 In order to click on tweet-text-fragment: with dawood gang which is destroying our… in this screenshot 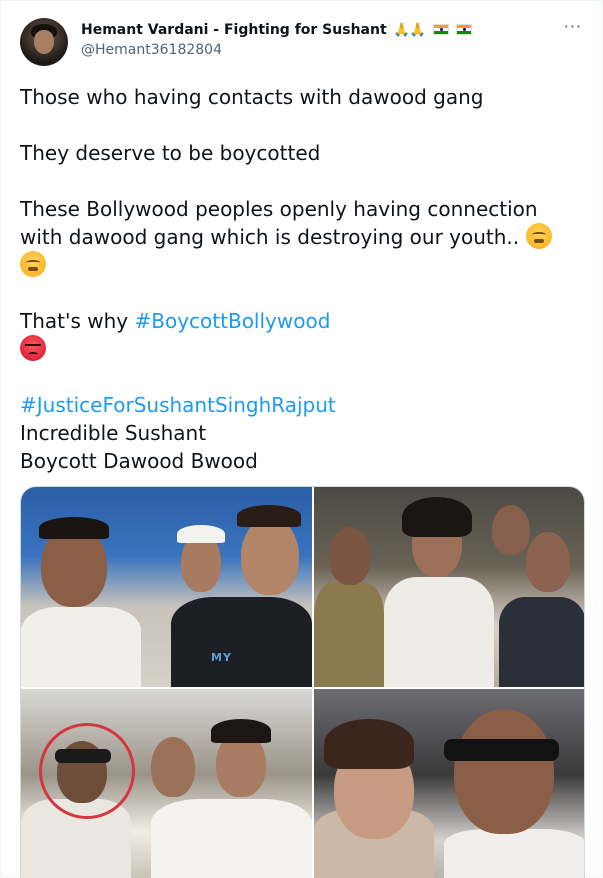, I will do `click(270, 237)`.